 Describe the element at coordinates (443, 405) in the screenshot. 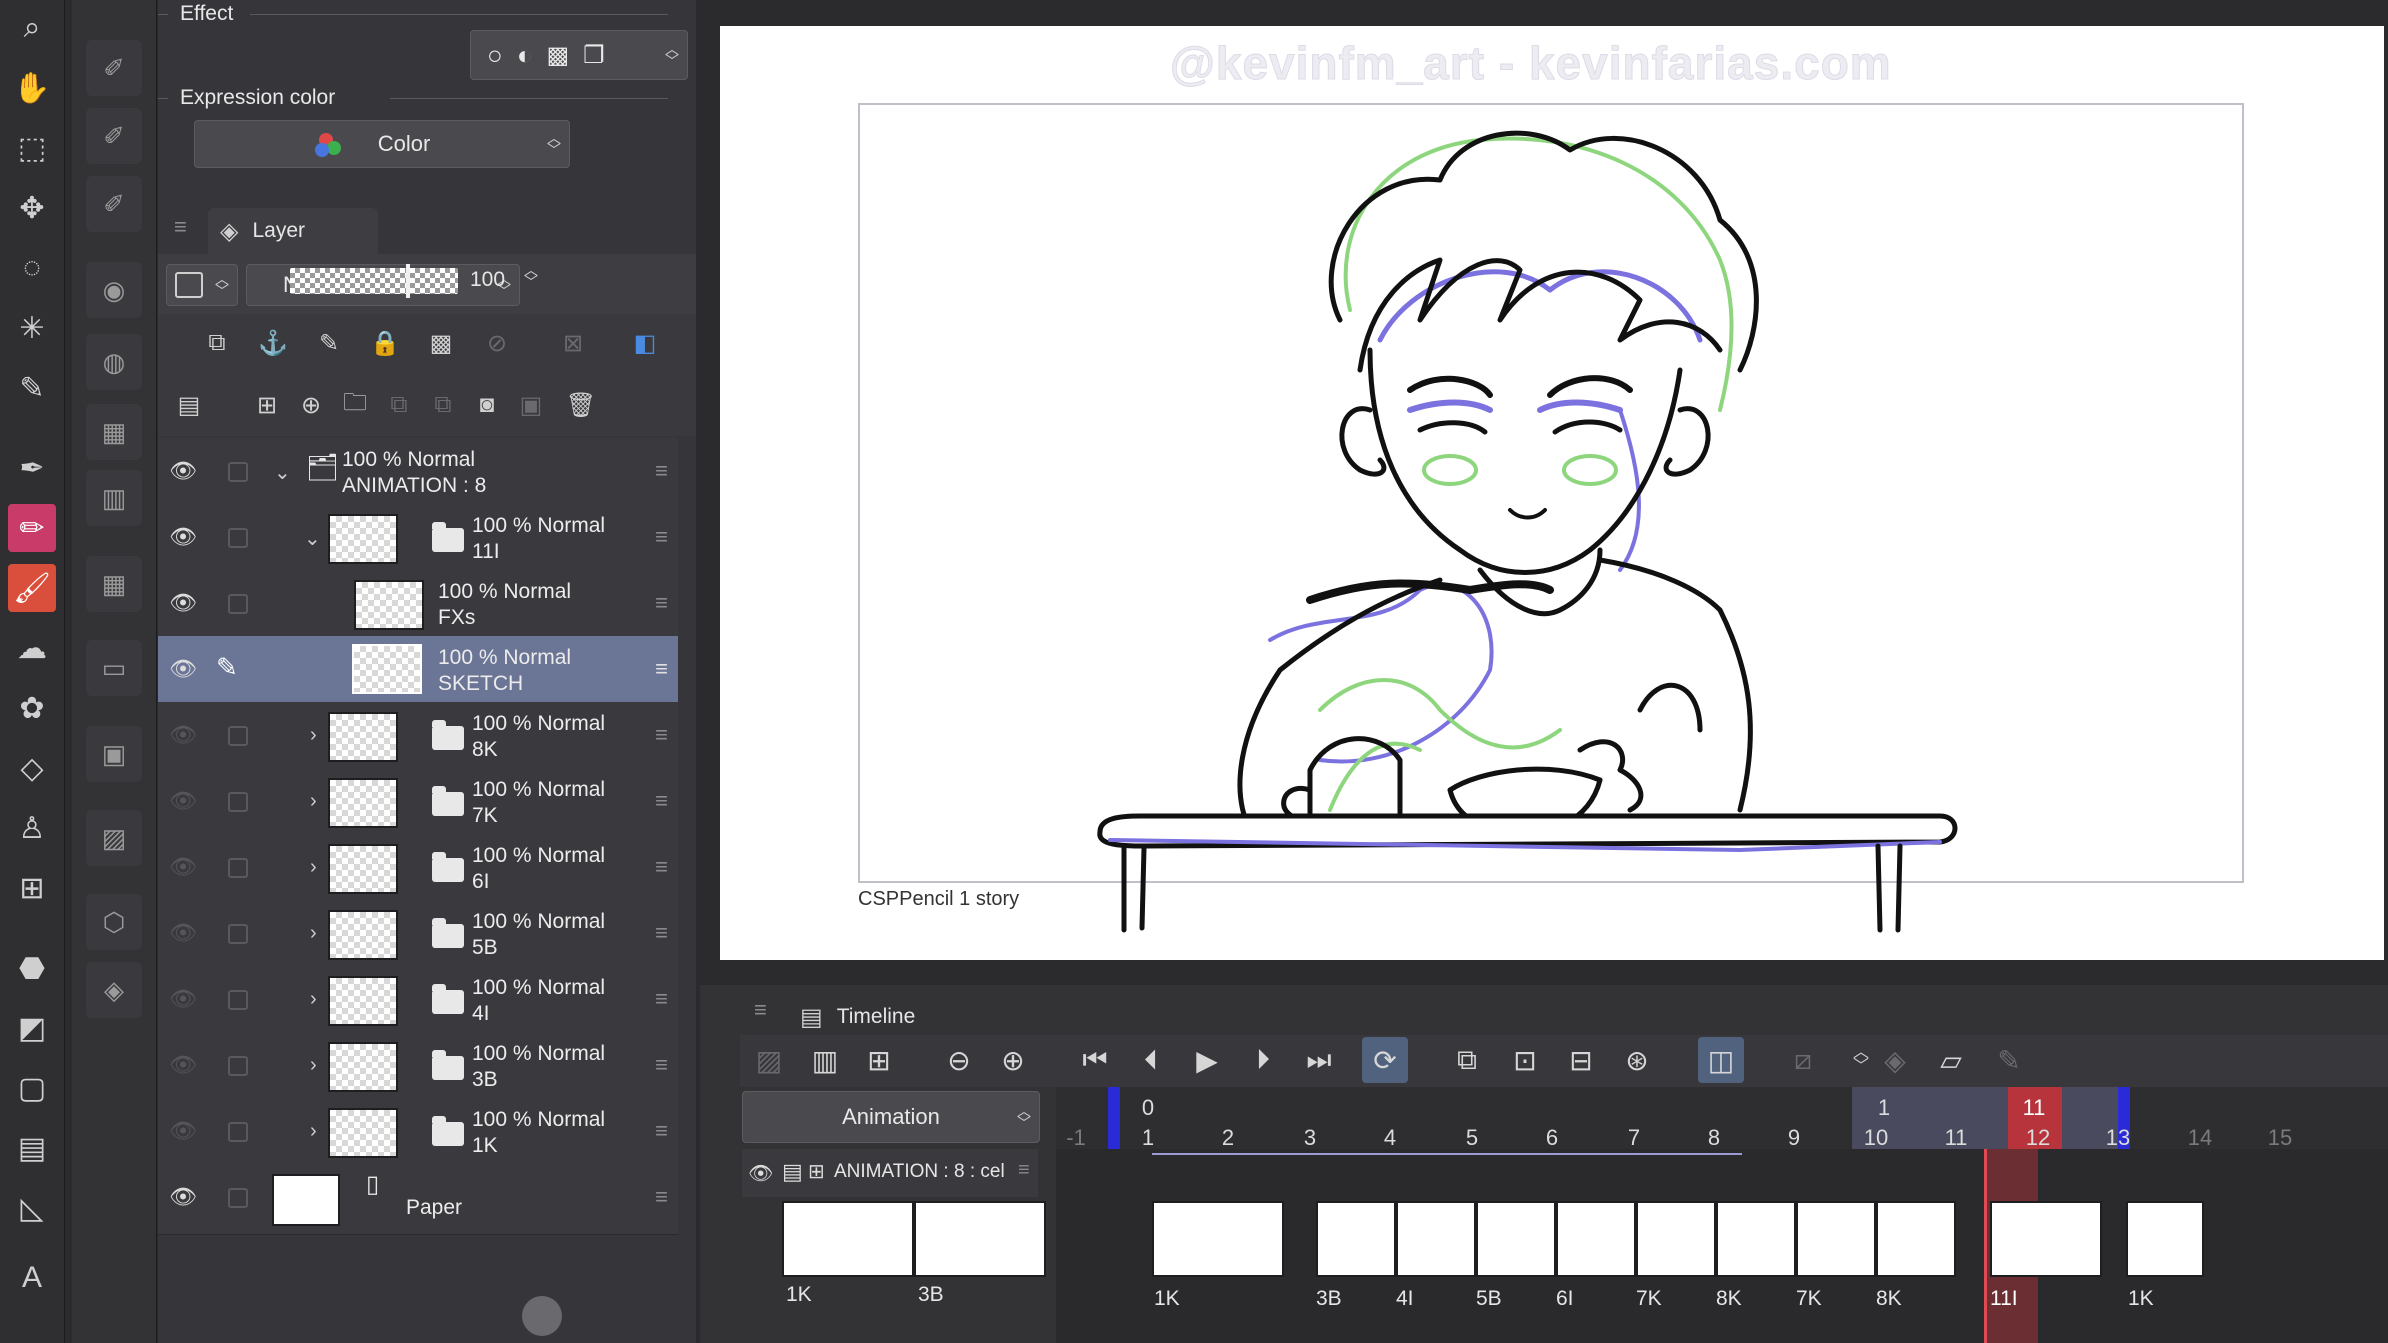

I see `merge-down-icon: ⧉` at that location.